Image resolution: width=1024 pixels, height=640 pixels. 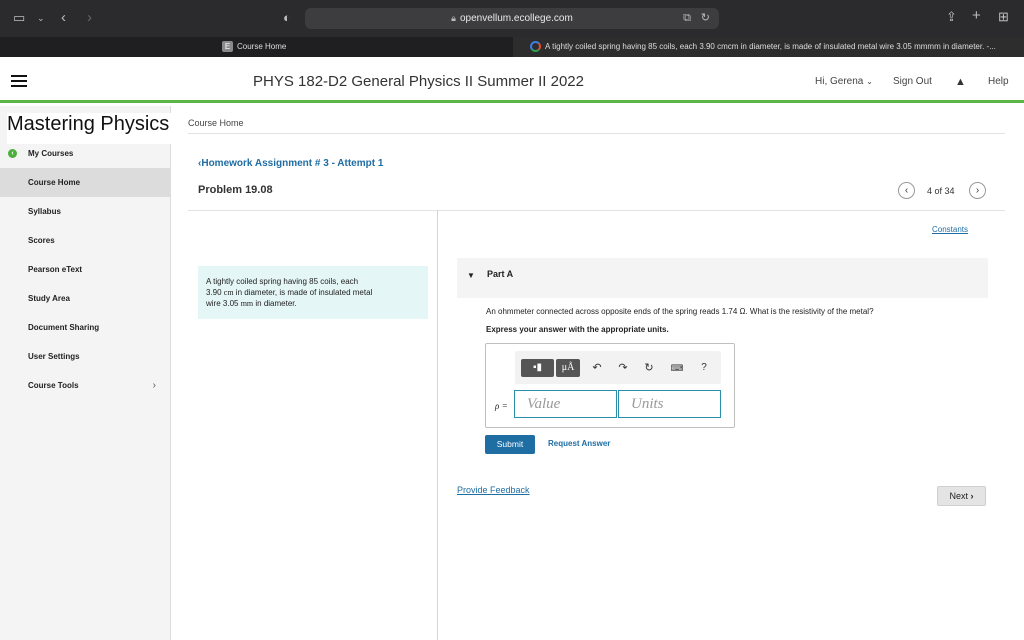 What do you see at coordinates (516, 18) in the screenshot?
I see `url-text: openvellum.ecollege.com` at bounding box center [516, 18].